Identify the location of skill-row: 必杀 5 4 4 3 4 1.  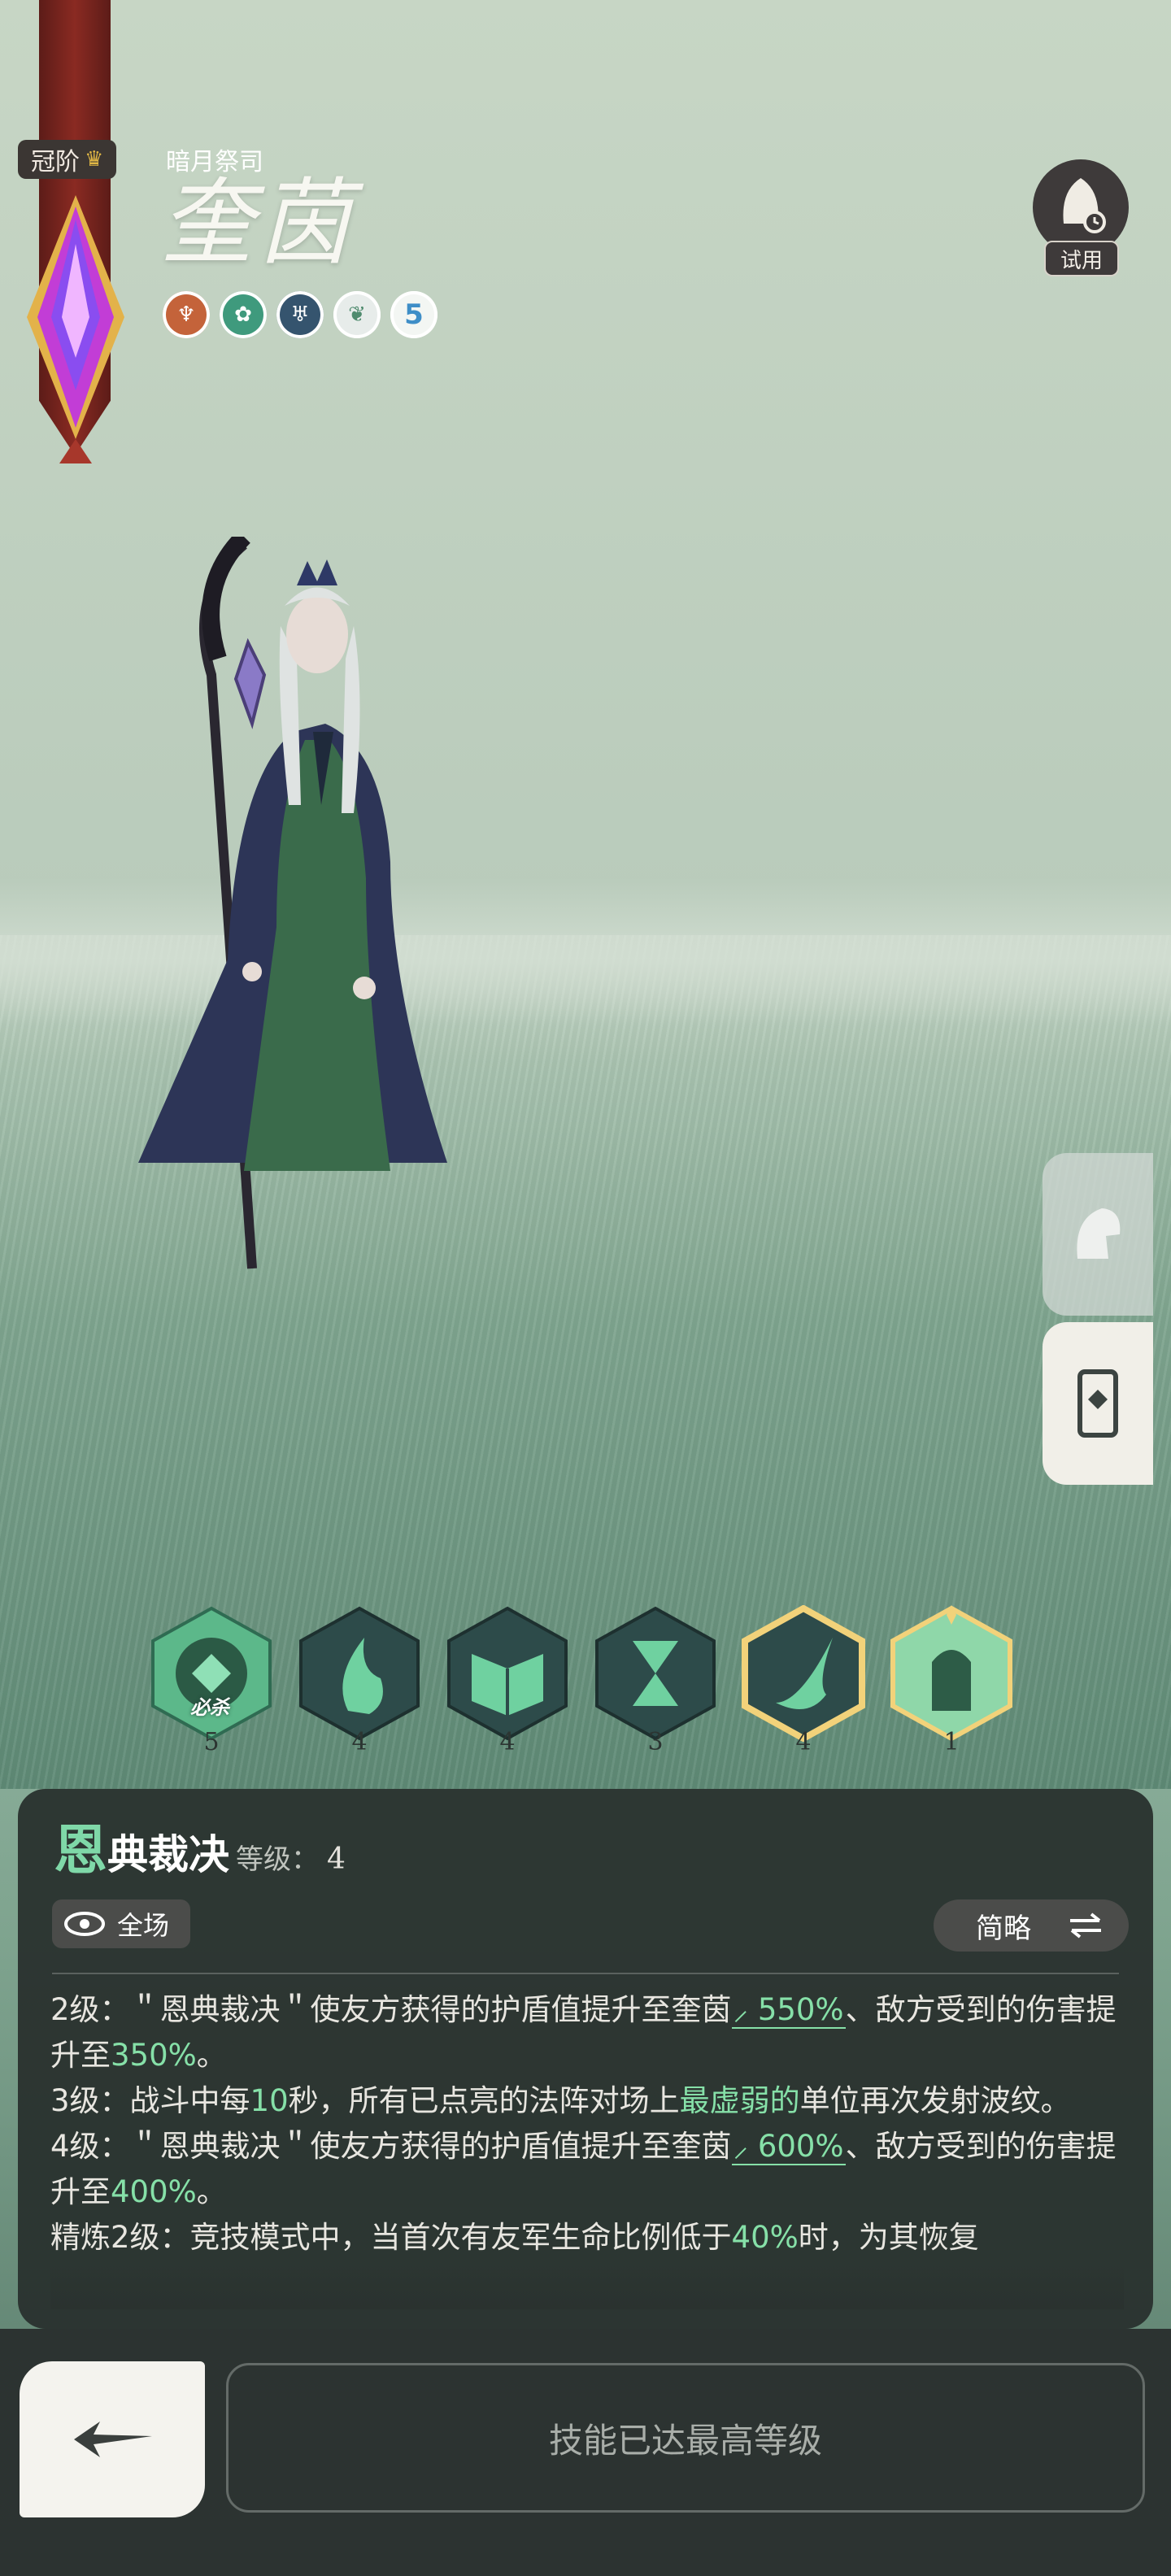
(584, 1678).